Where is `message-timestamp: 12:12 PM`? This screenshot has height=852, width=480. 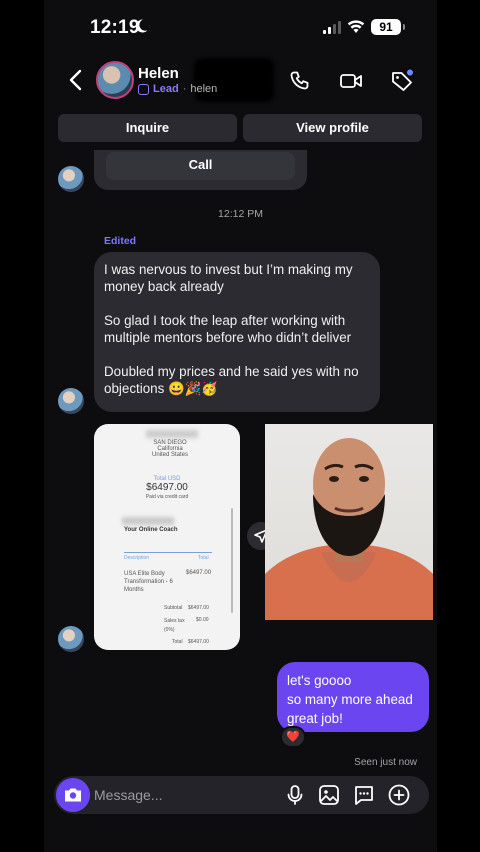 message-timestamp: 12:12 PM is located at coordinates (240, 214).